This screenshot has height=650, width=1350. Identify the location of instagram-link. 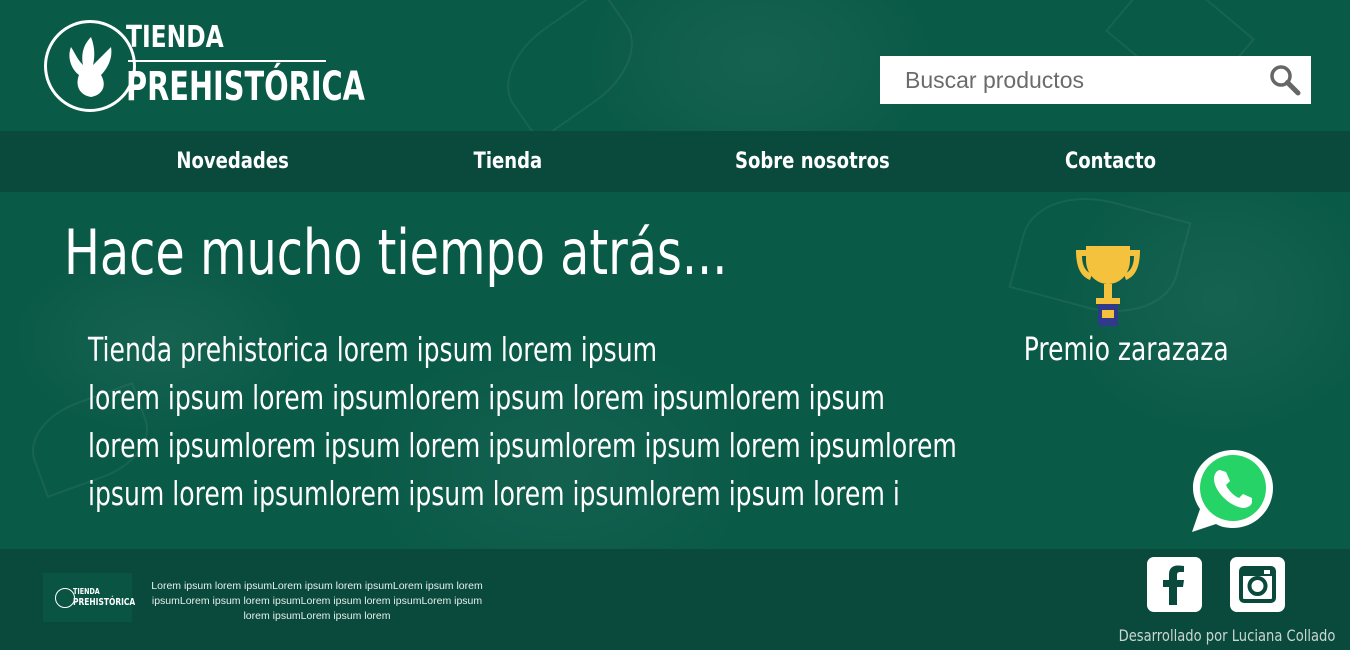
(1257, 584).